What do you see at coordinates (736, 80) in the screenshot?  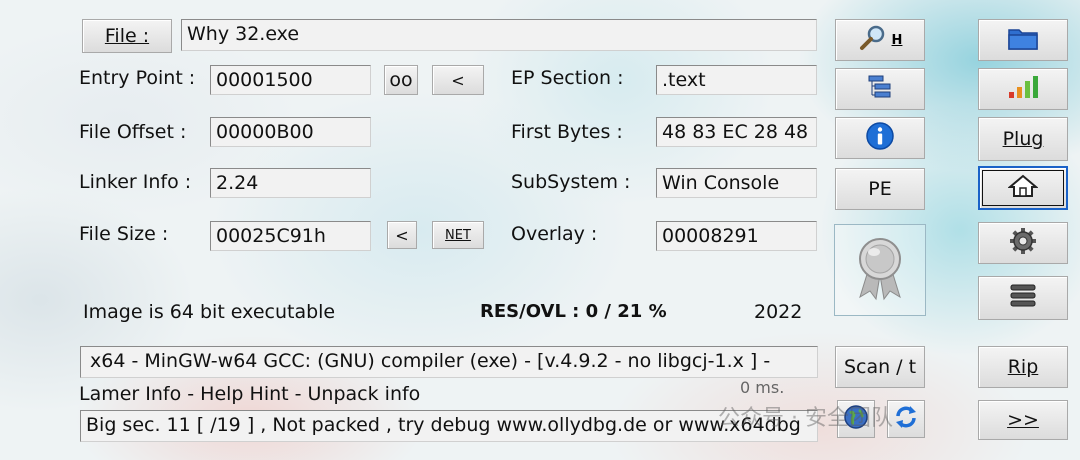 I see `ep-section-field: .text` at bounding box center [736, 80].